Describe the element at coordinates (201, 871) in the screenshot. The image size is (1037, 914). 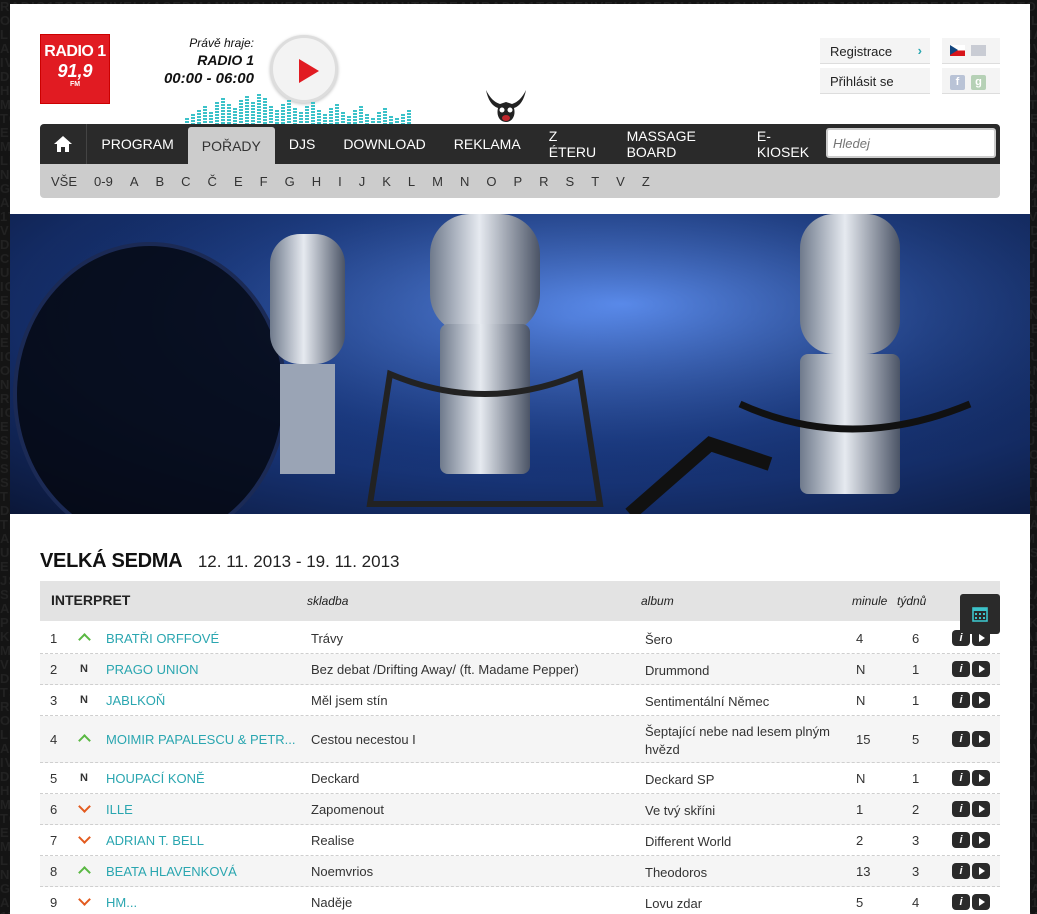
I see `row-artist-link: BEATA HLAVENKOVÁ` at that location.